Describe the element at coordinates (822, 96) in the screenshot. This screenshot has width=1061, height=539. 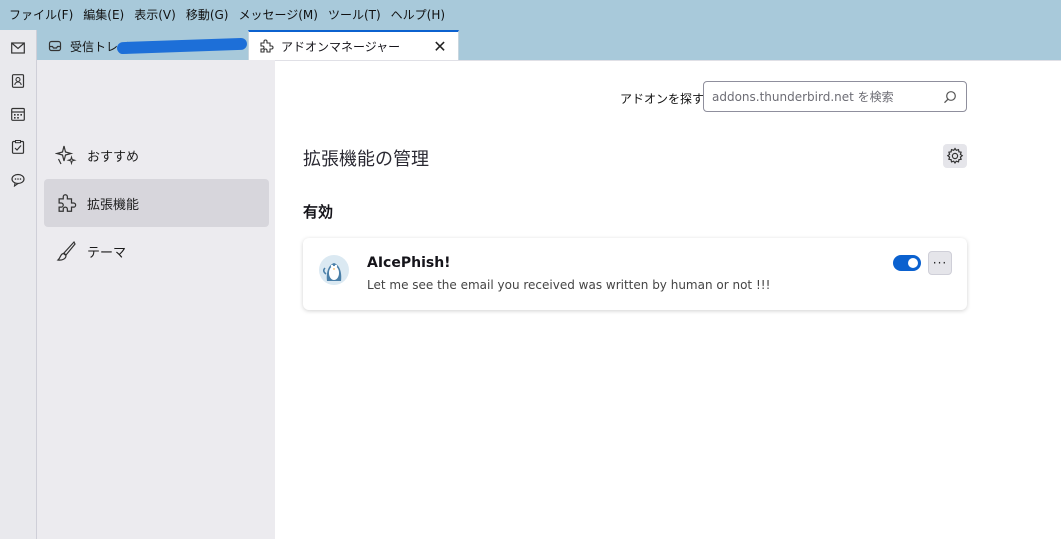
I see `addon-search-input` at that location.